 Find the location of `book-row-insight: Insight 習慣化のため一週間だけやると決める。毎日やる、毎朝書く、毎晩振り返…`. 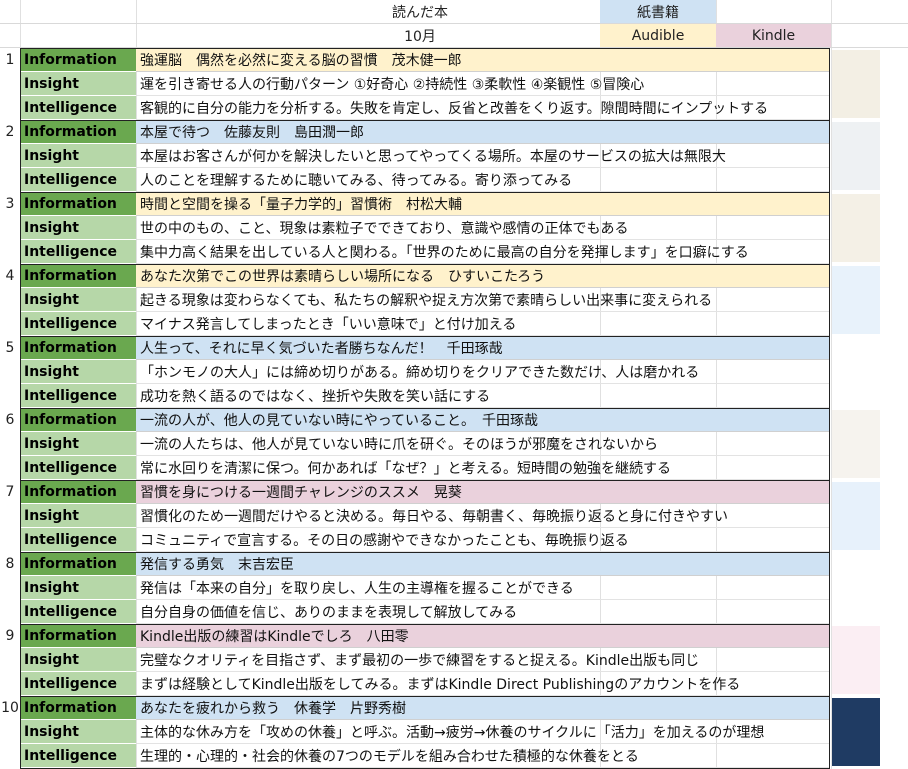

book-row-insight: Insight 習慣化のため一週間だけやると決める。毎日やる、毎朝書く、毎晩振り返… is located at coordinates (454, 516).